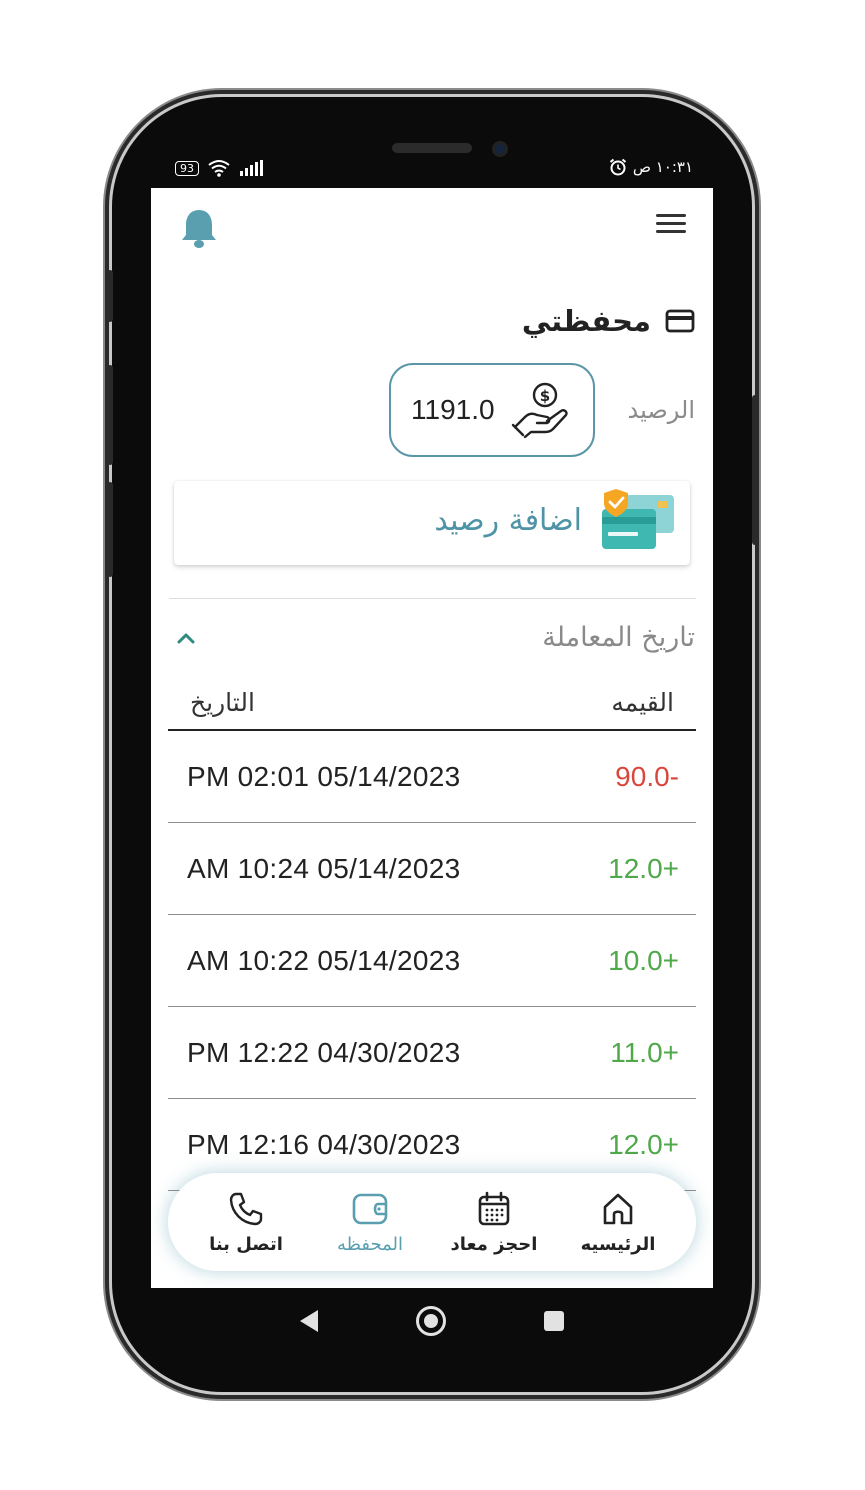 Image resolution: width=865 pixels, height=1490 pixels. I want to click on nav-home: الرئيسيه, so click(618, 1222).